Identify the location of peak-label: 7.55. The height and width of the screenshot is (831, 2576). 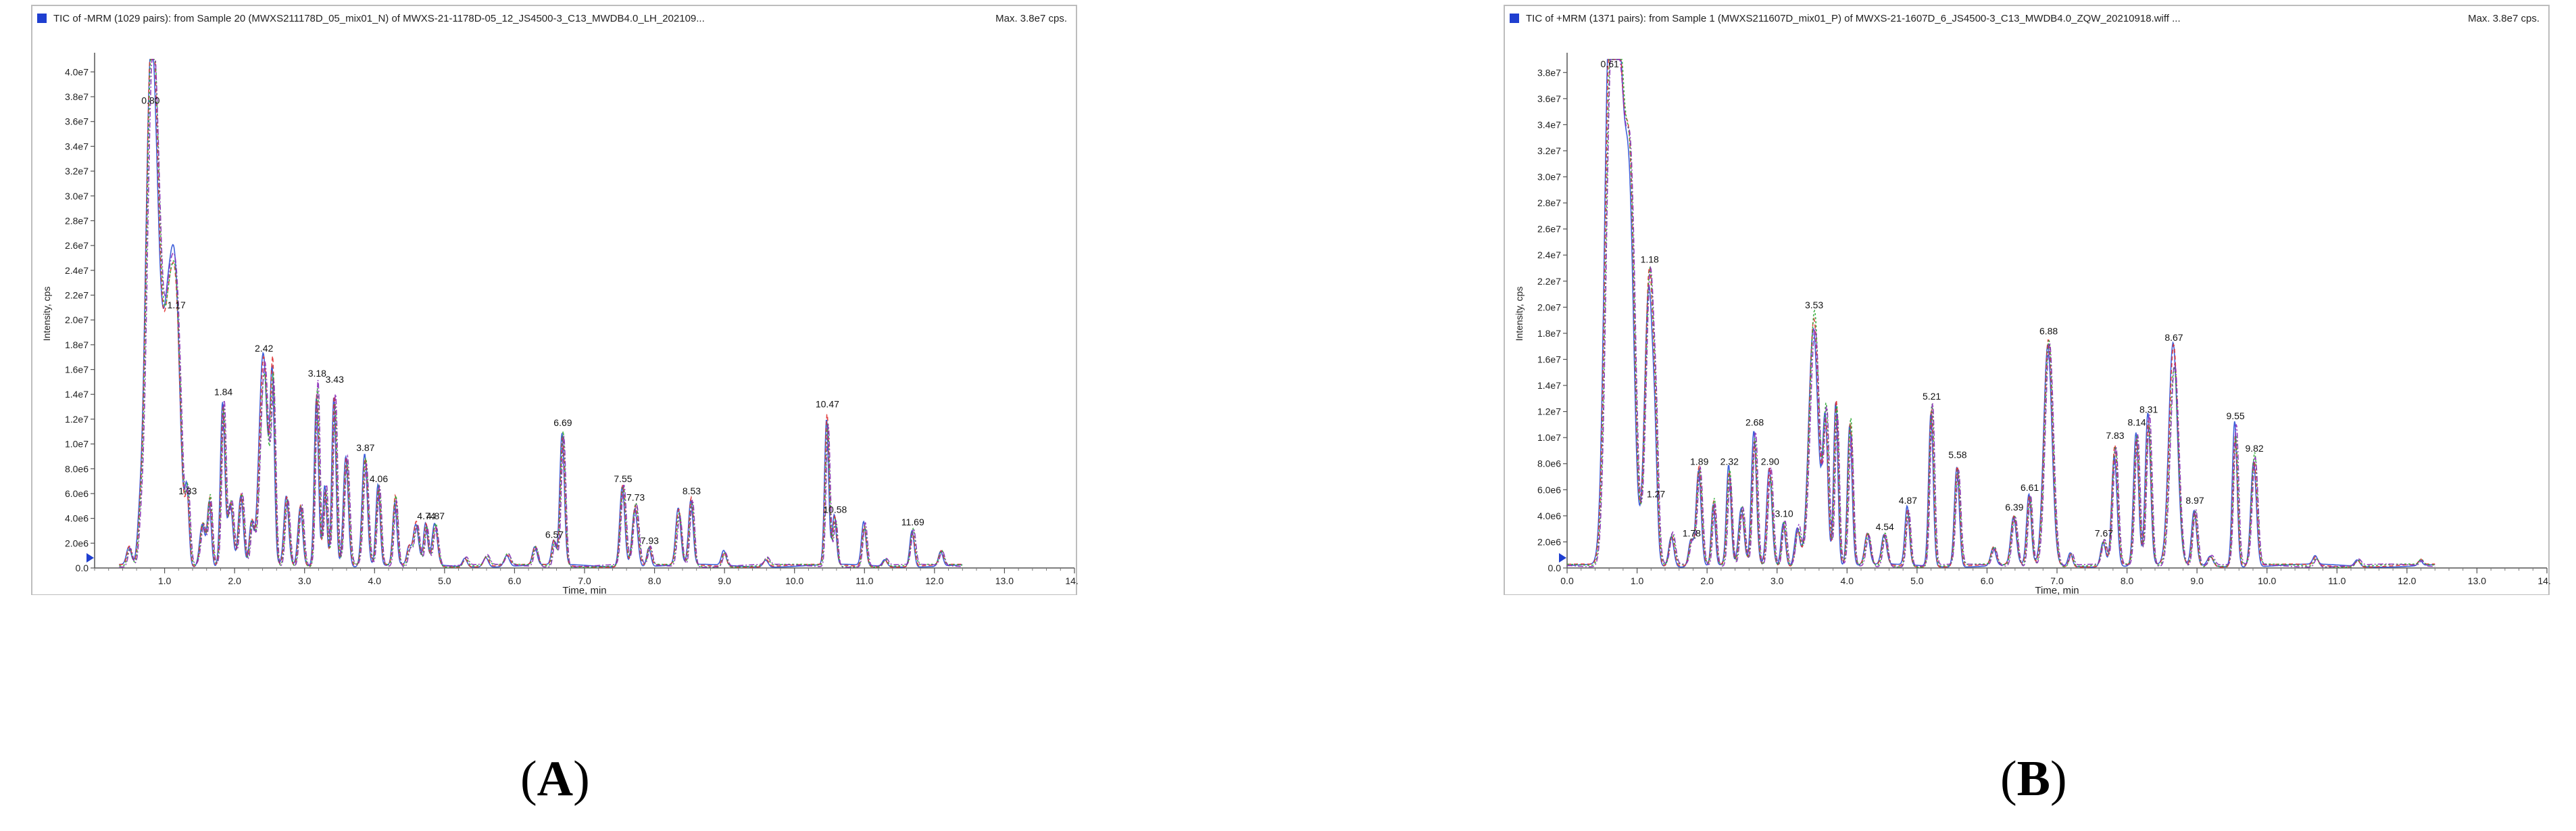
(623, 478).